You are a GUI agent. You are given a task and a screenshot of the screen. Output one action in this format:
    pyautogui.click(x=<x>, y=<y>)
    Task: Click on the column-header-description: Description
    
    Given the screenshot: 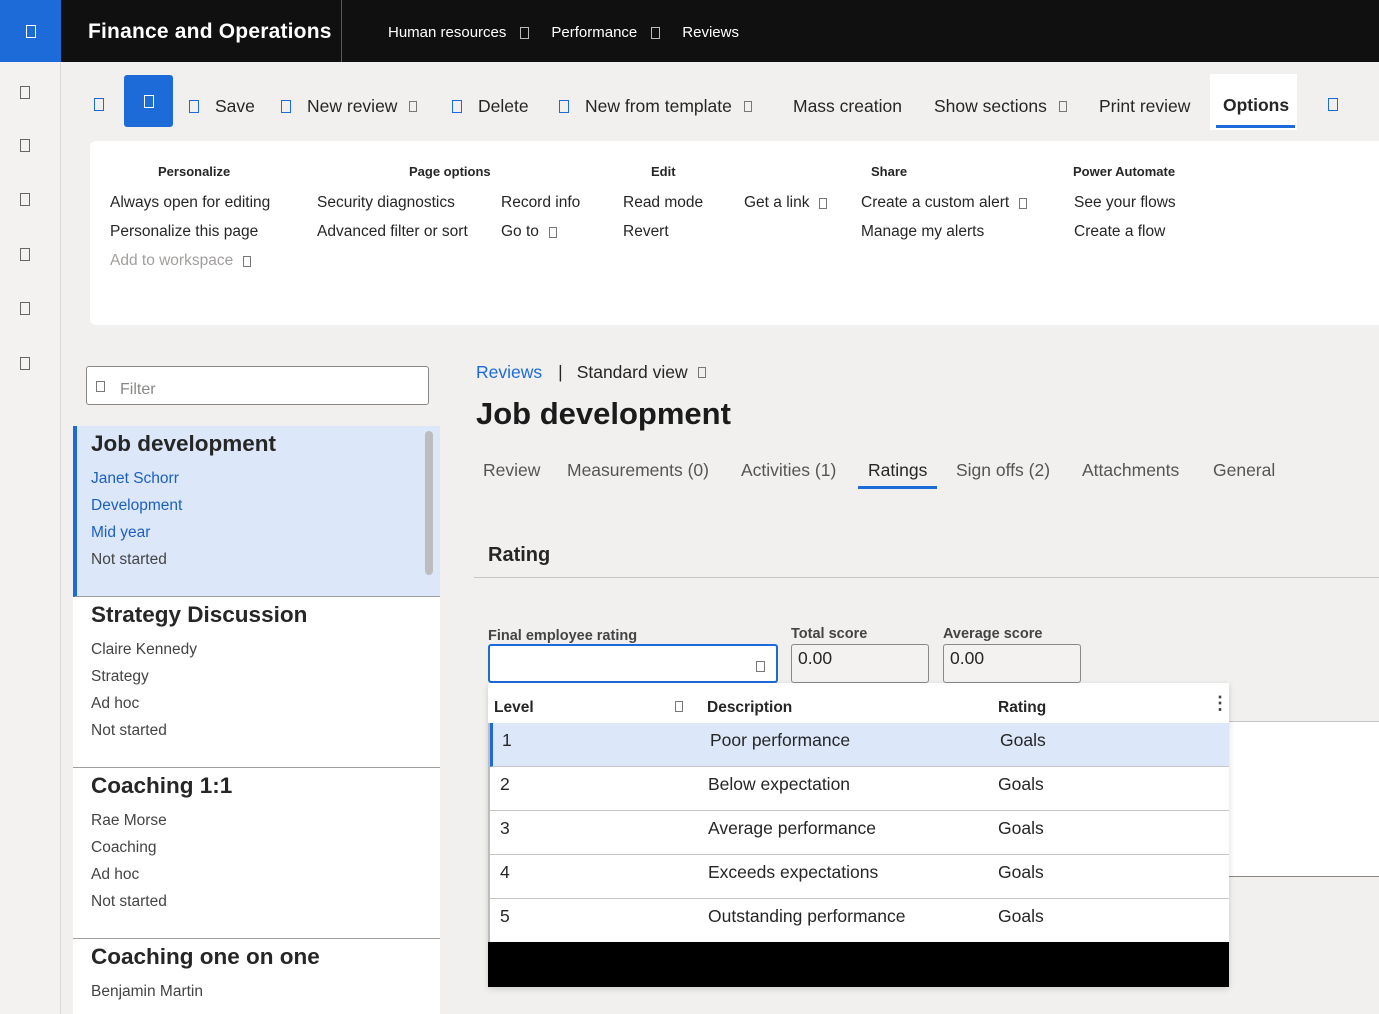 What is the action you would take?
    pyautogui.click(x=749, y=708)
    